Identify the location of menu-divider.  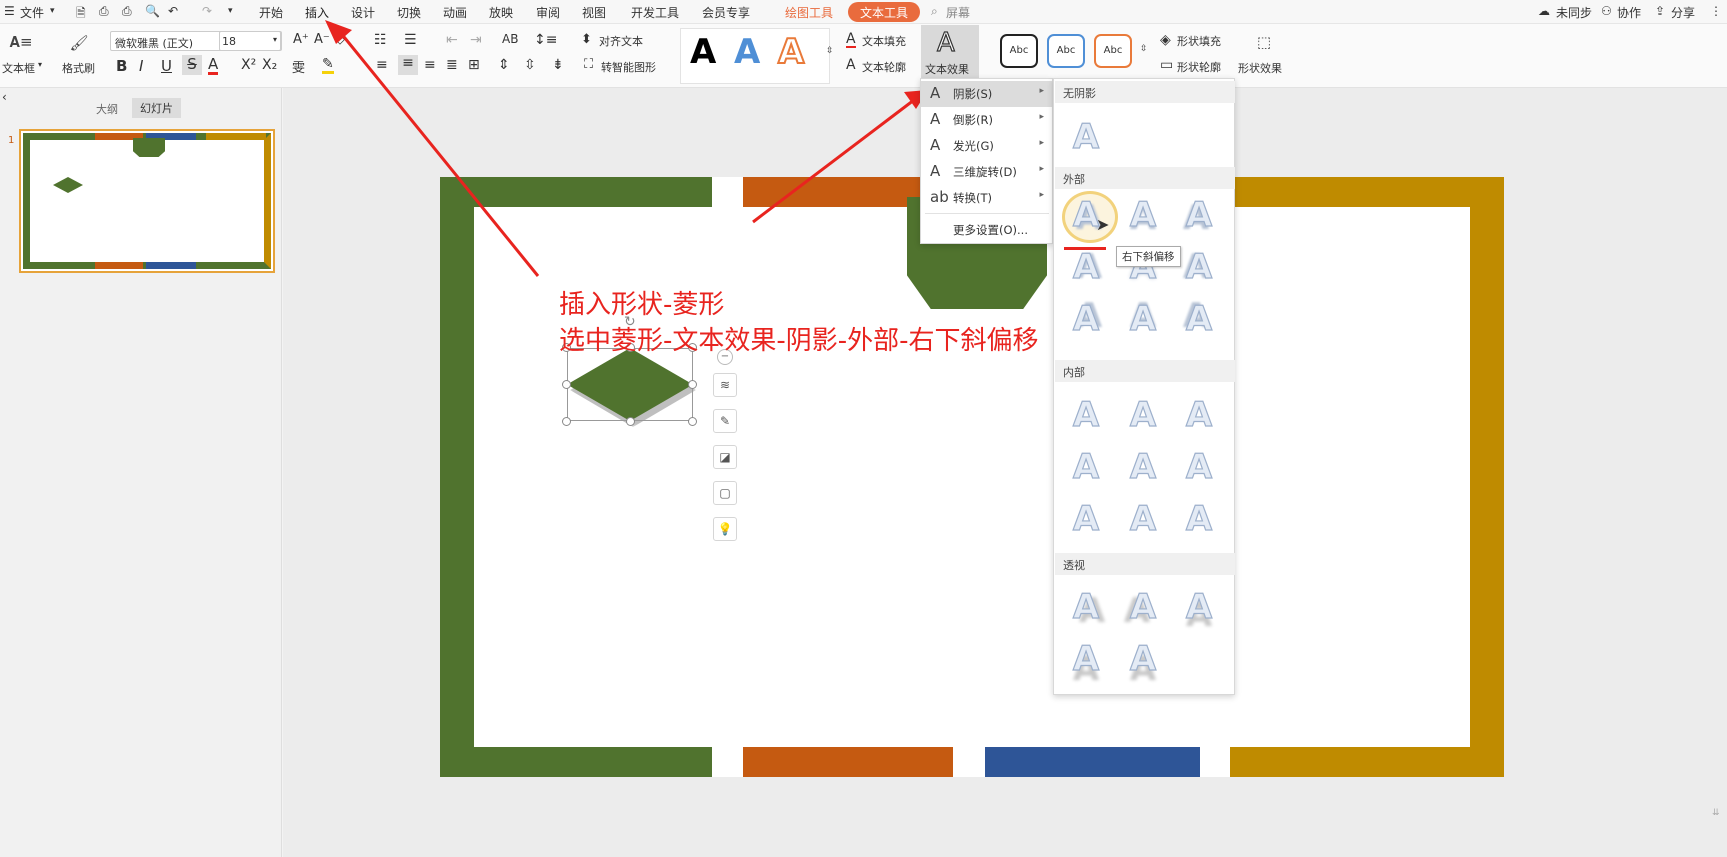
(987, 213).